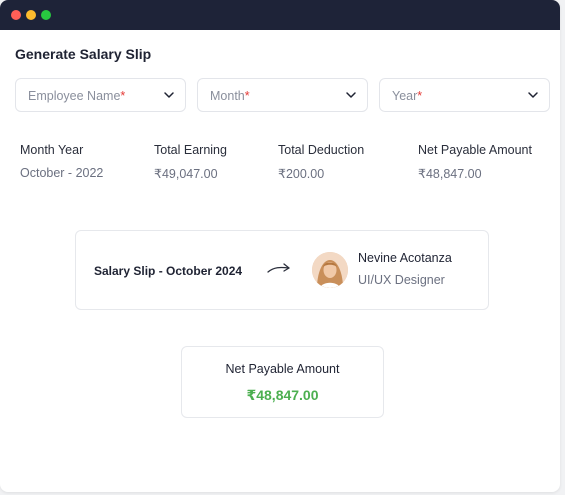  I want to click on year-select: Year*, so click(464, 95).